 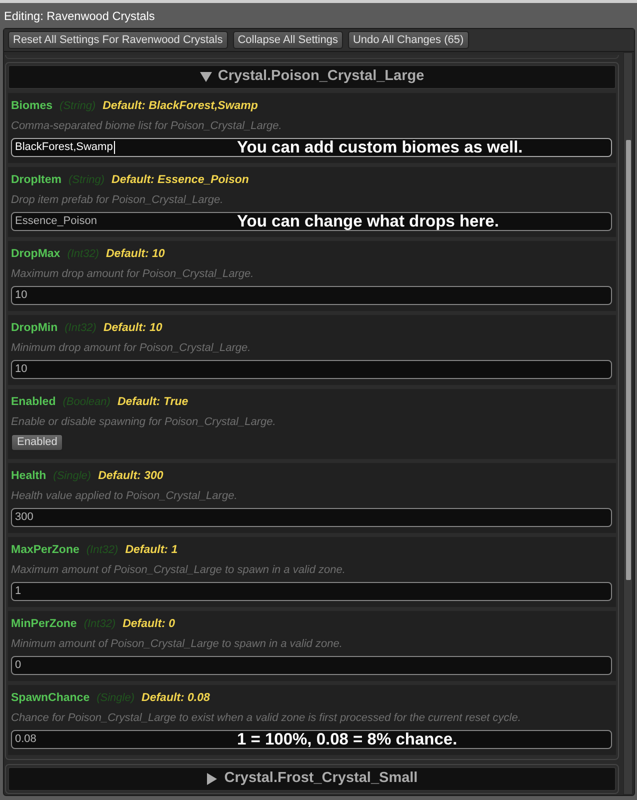 I want to click on scrollbar-track, so click(x=628, y=423).